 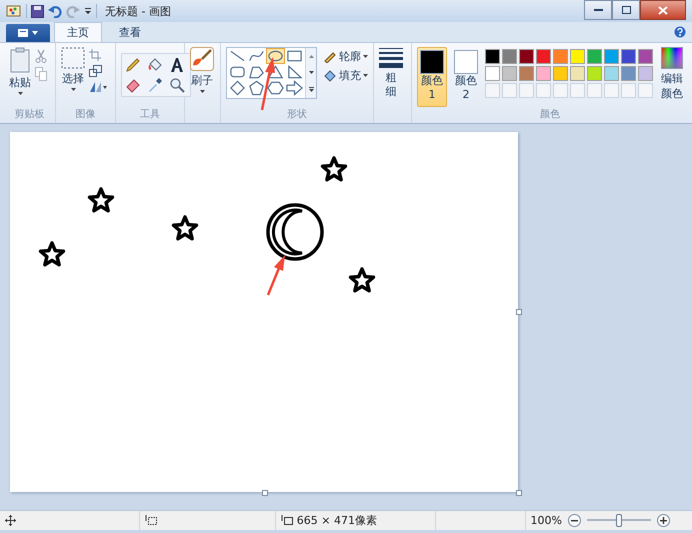 I want to click on minus-icon, so click(x=574, y=520).